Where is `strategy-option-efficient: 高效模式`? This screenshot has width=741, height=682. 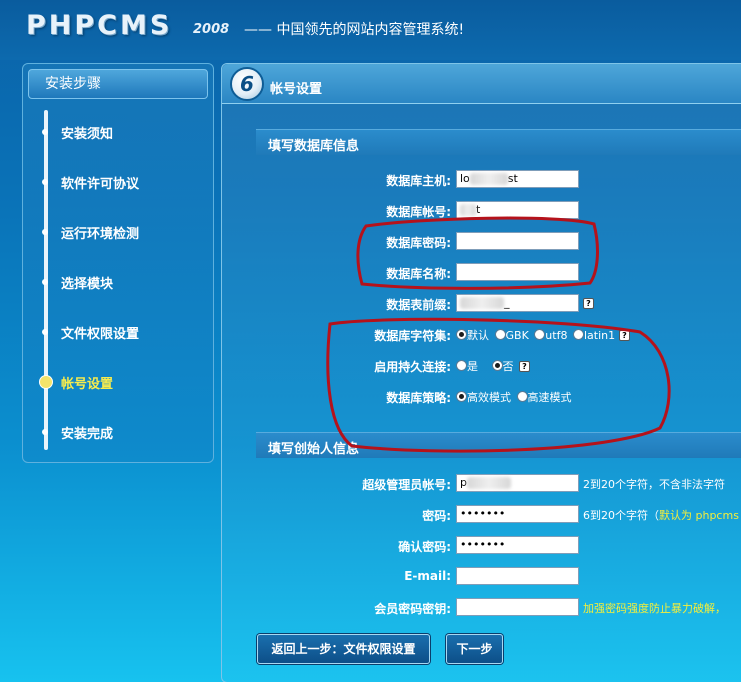
strategy-option-efficient: 高效模式 is located at coordinates (483, 397).